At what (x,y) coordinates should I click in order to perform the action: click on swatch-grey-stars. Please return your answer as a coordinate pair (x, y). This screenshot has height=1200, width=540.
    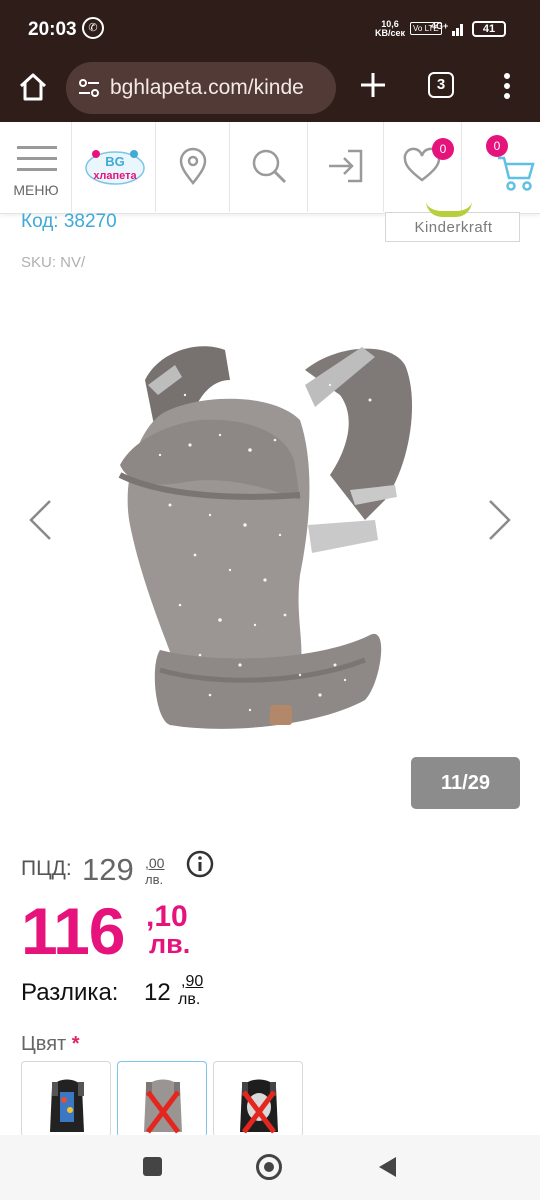
    Looking at the image, I should click on (162, 1099).